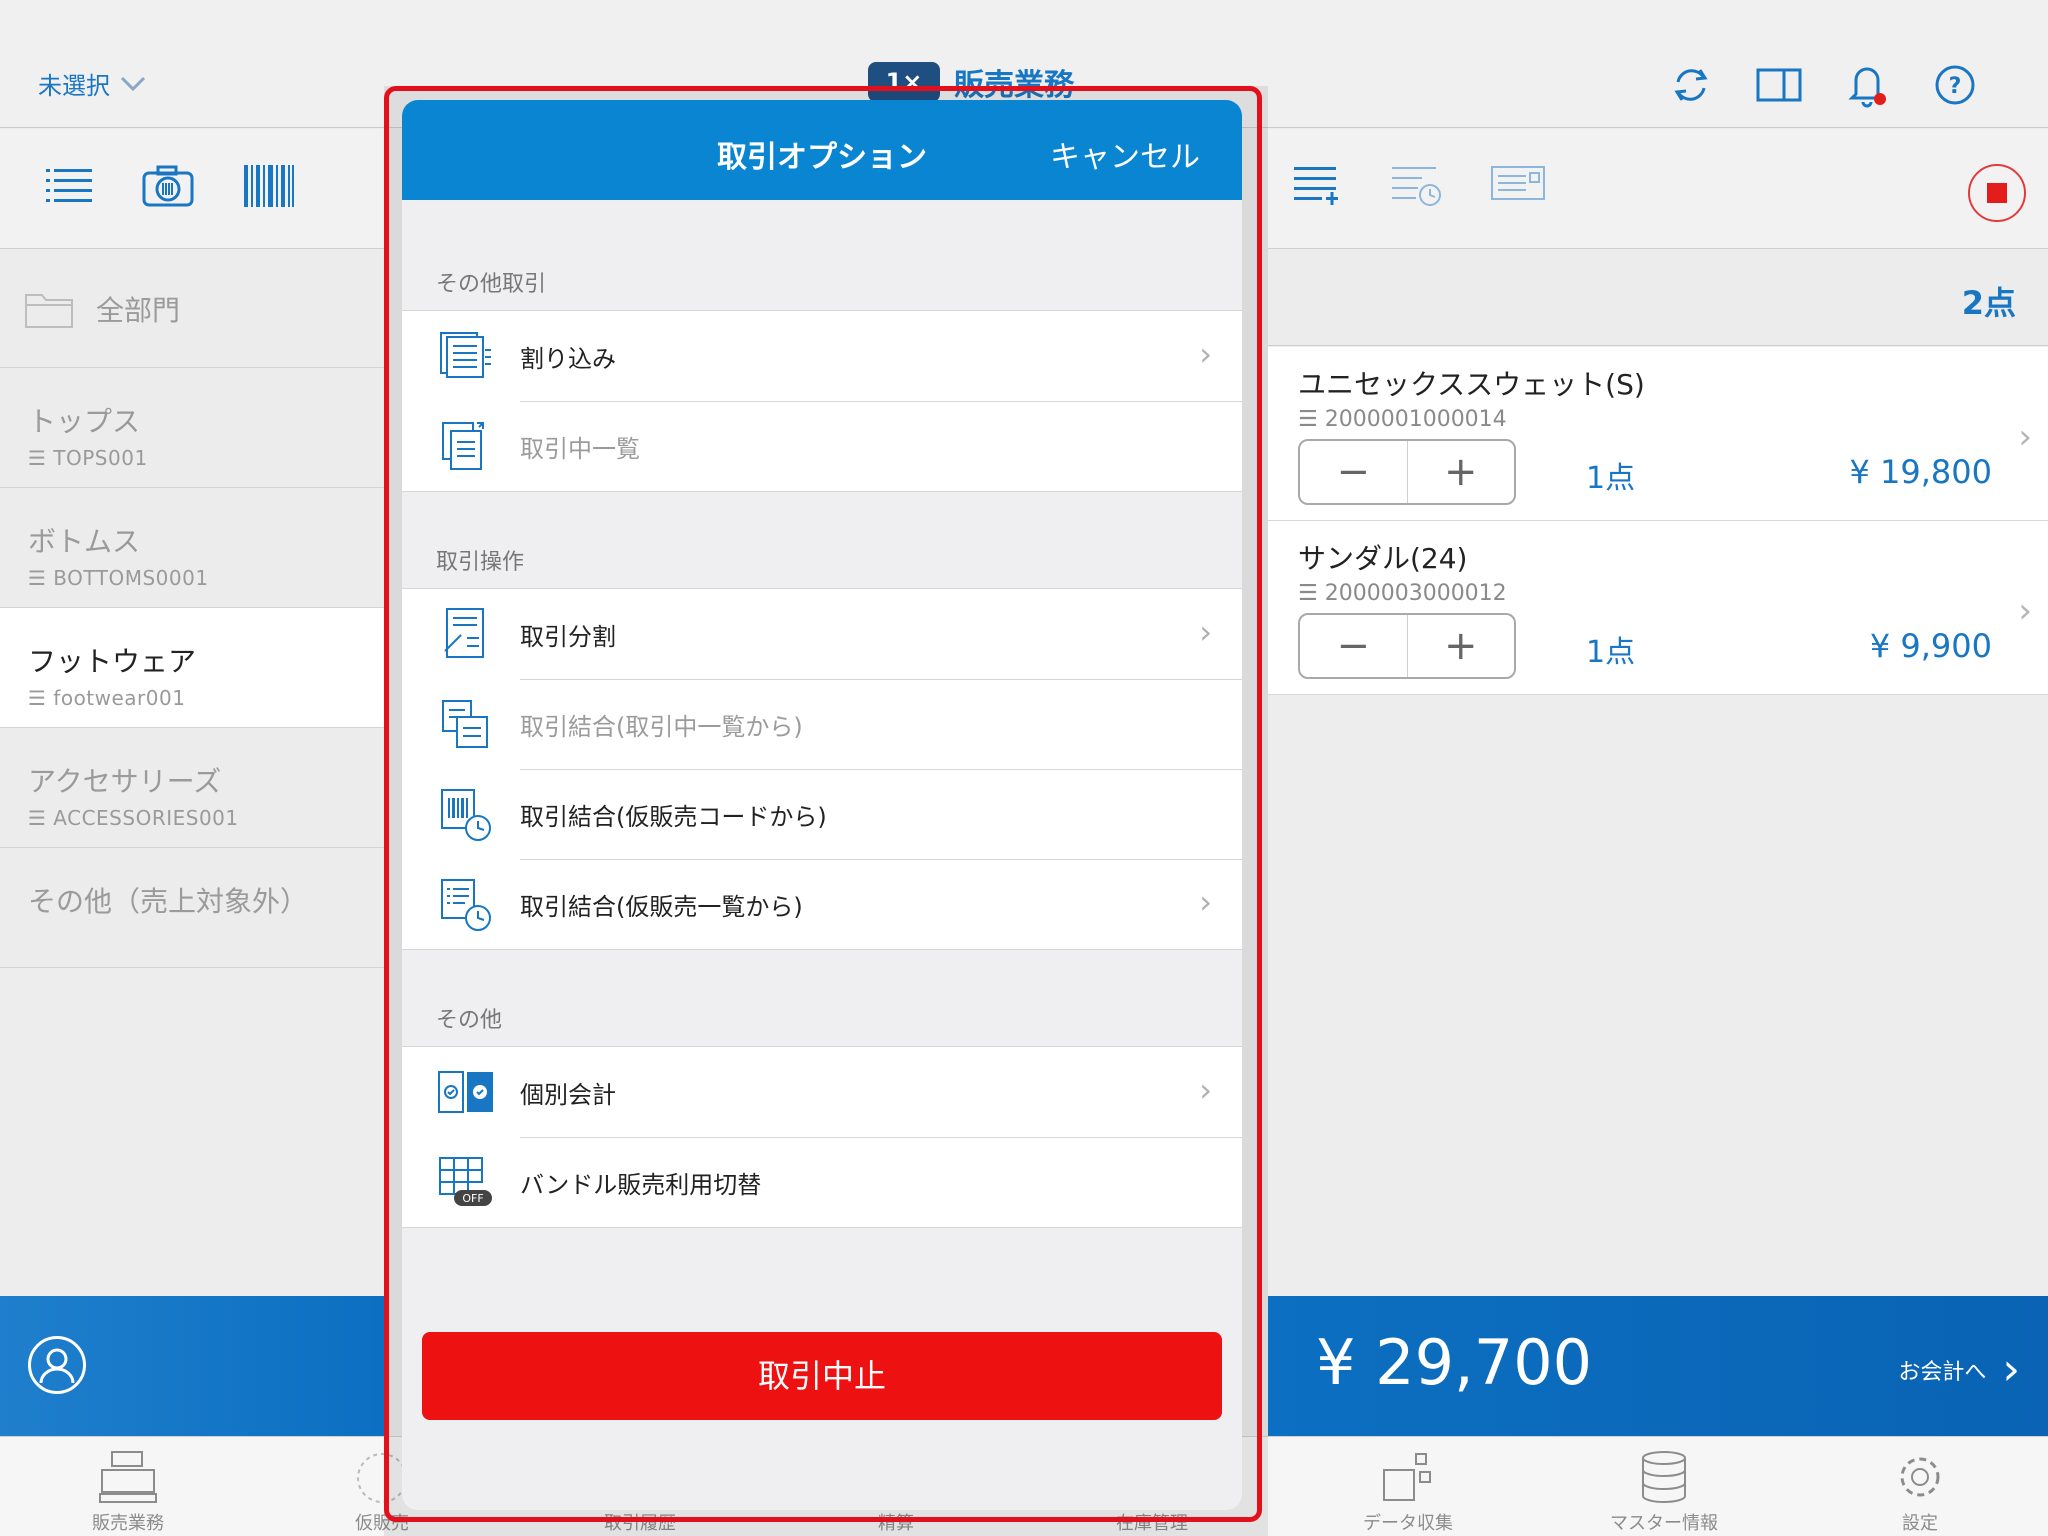  I want to click on section-label: その他, so click(469, 1020).